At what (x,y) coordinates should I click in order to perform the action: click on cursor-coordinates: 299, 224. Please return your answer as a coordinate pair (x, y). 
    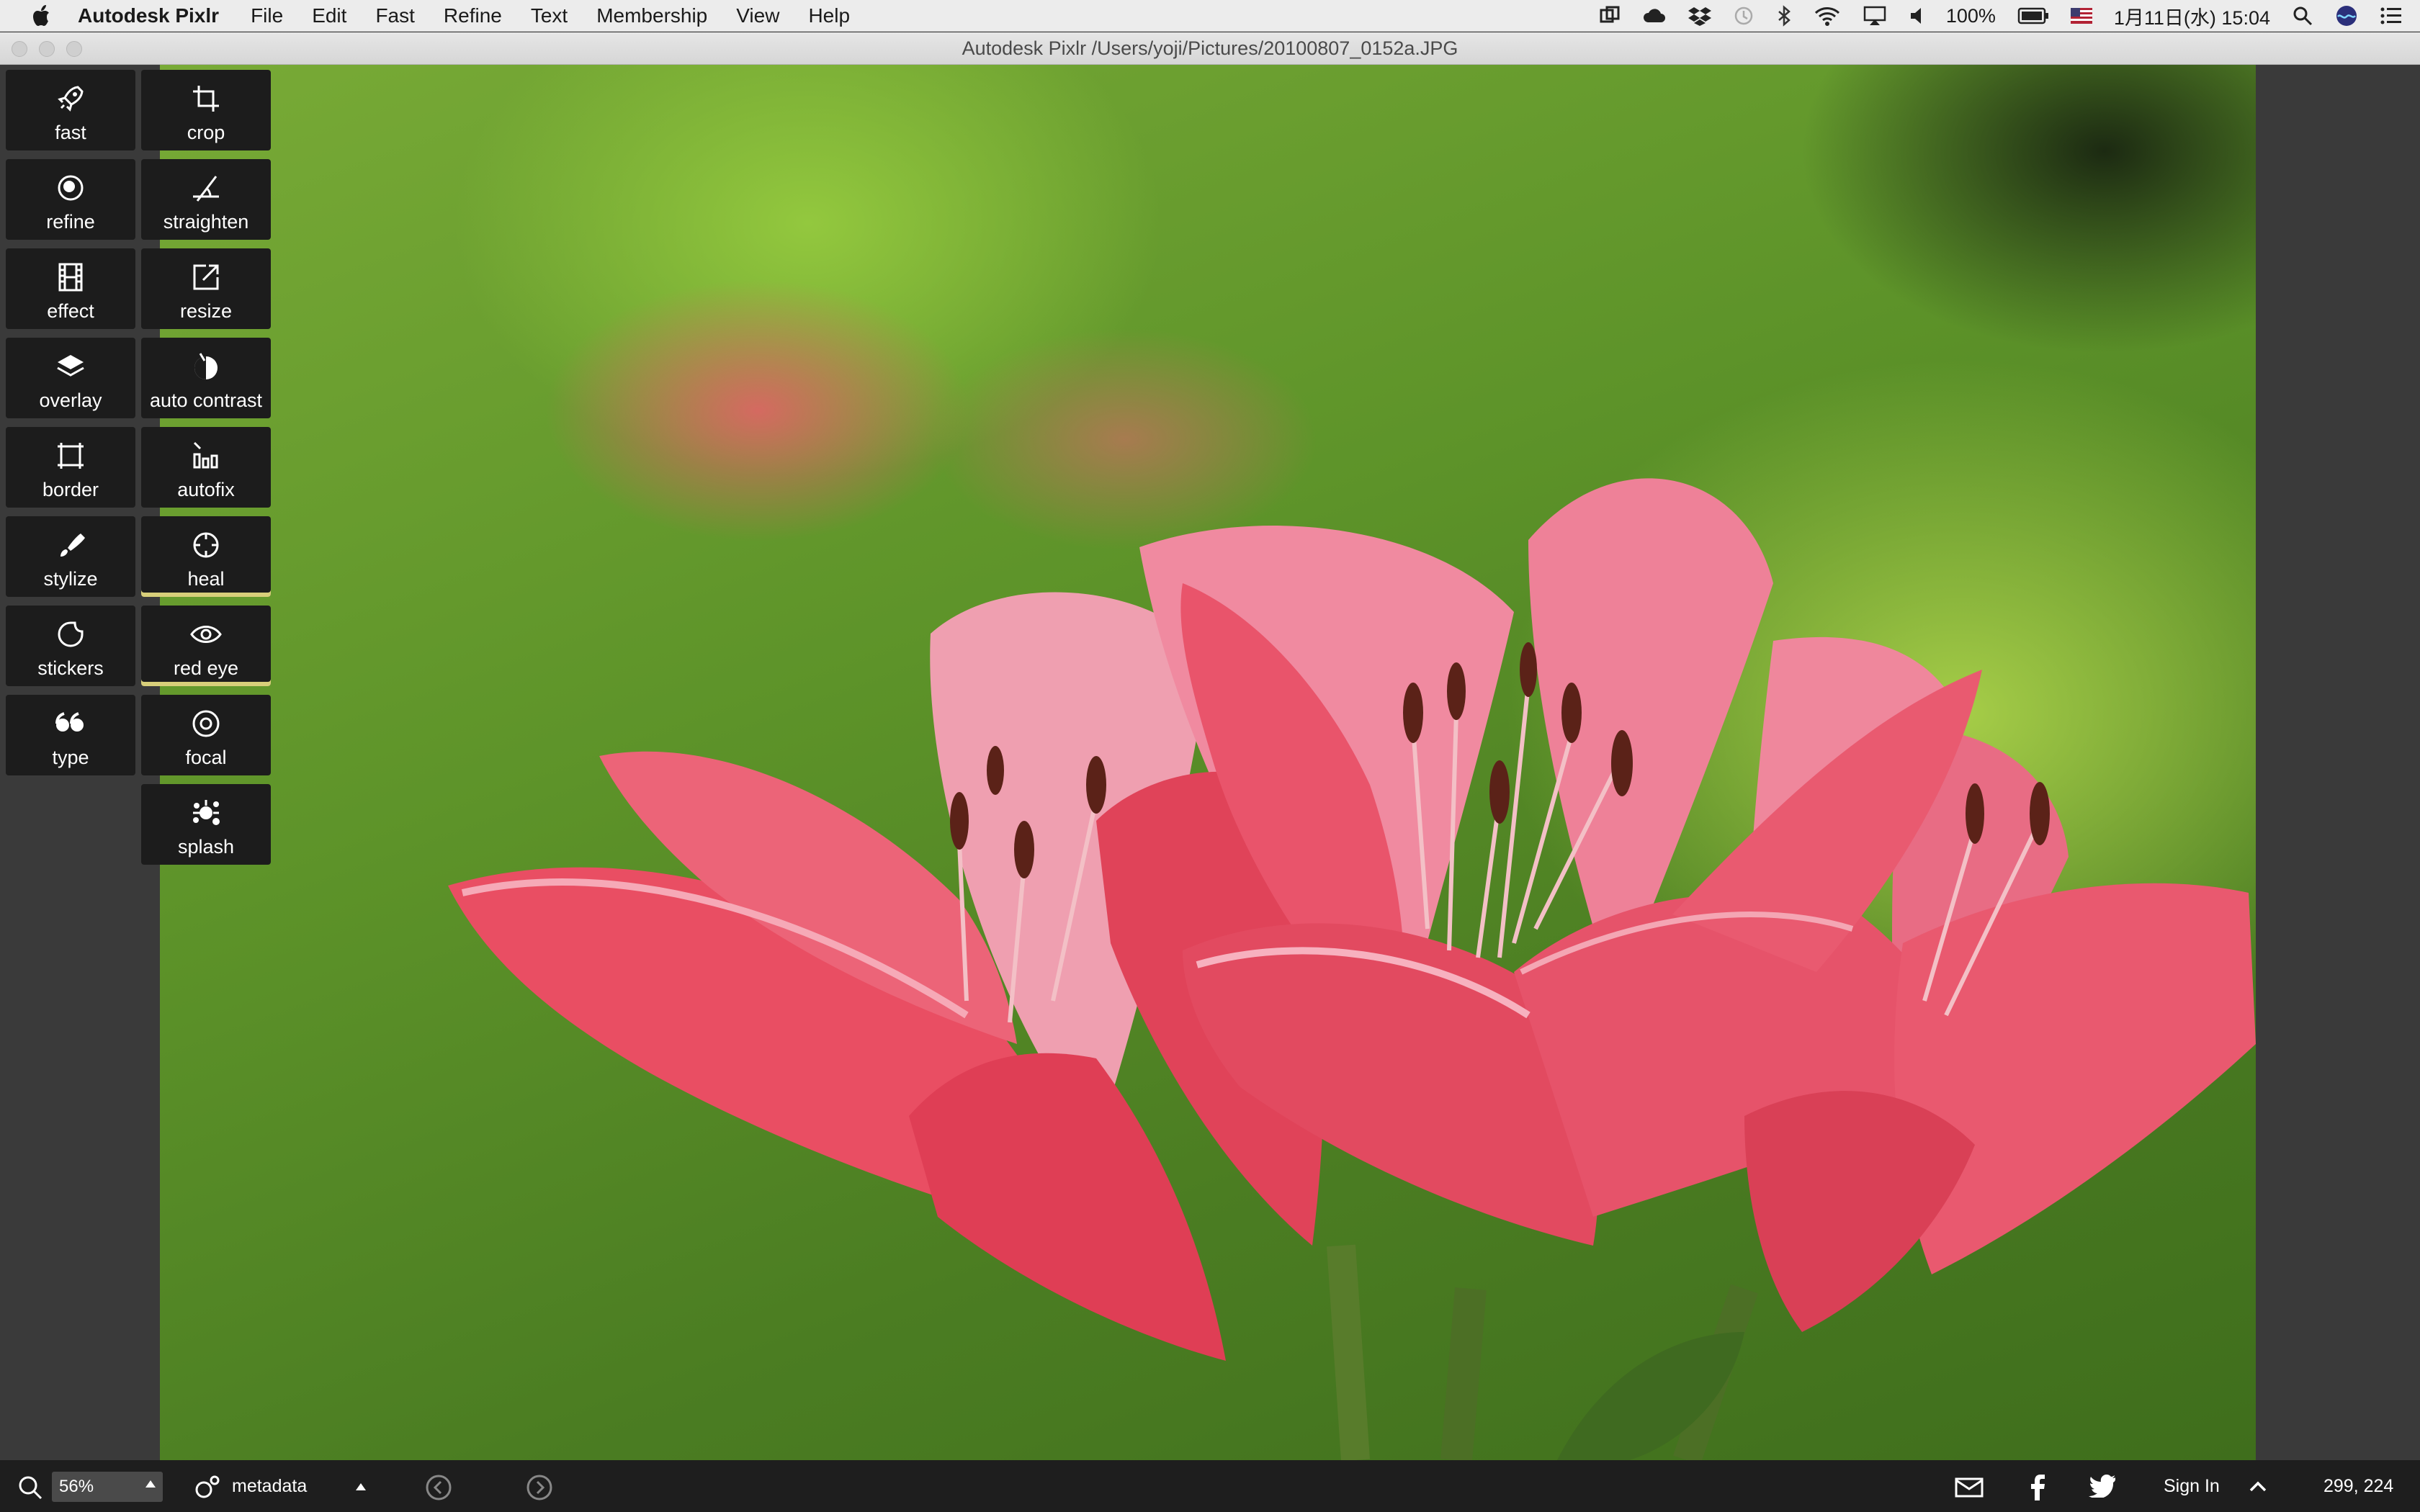
    Looking at the image, I should click on (2358, 1486).